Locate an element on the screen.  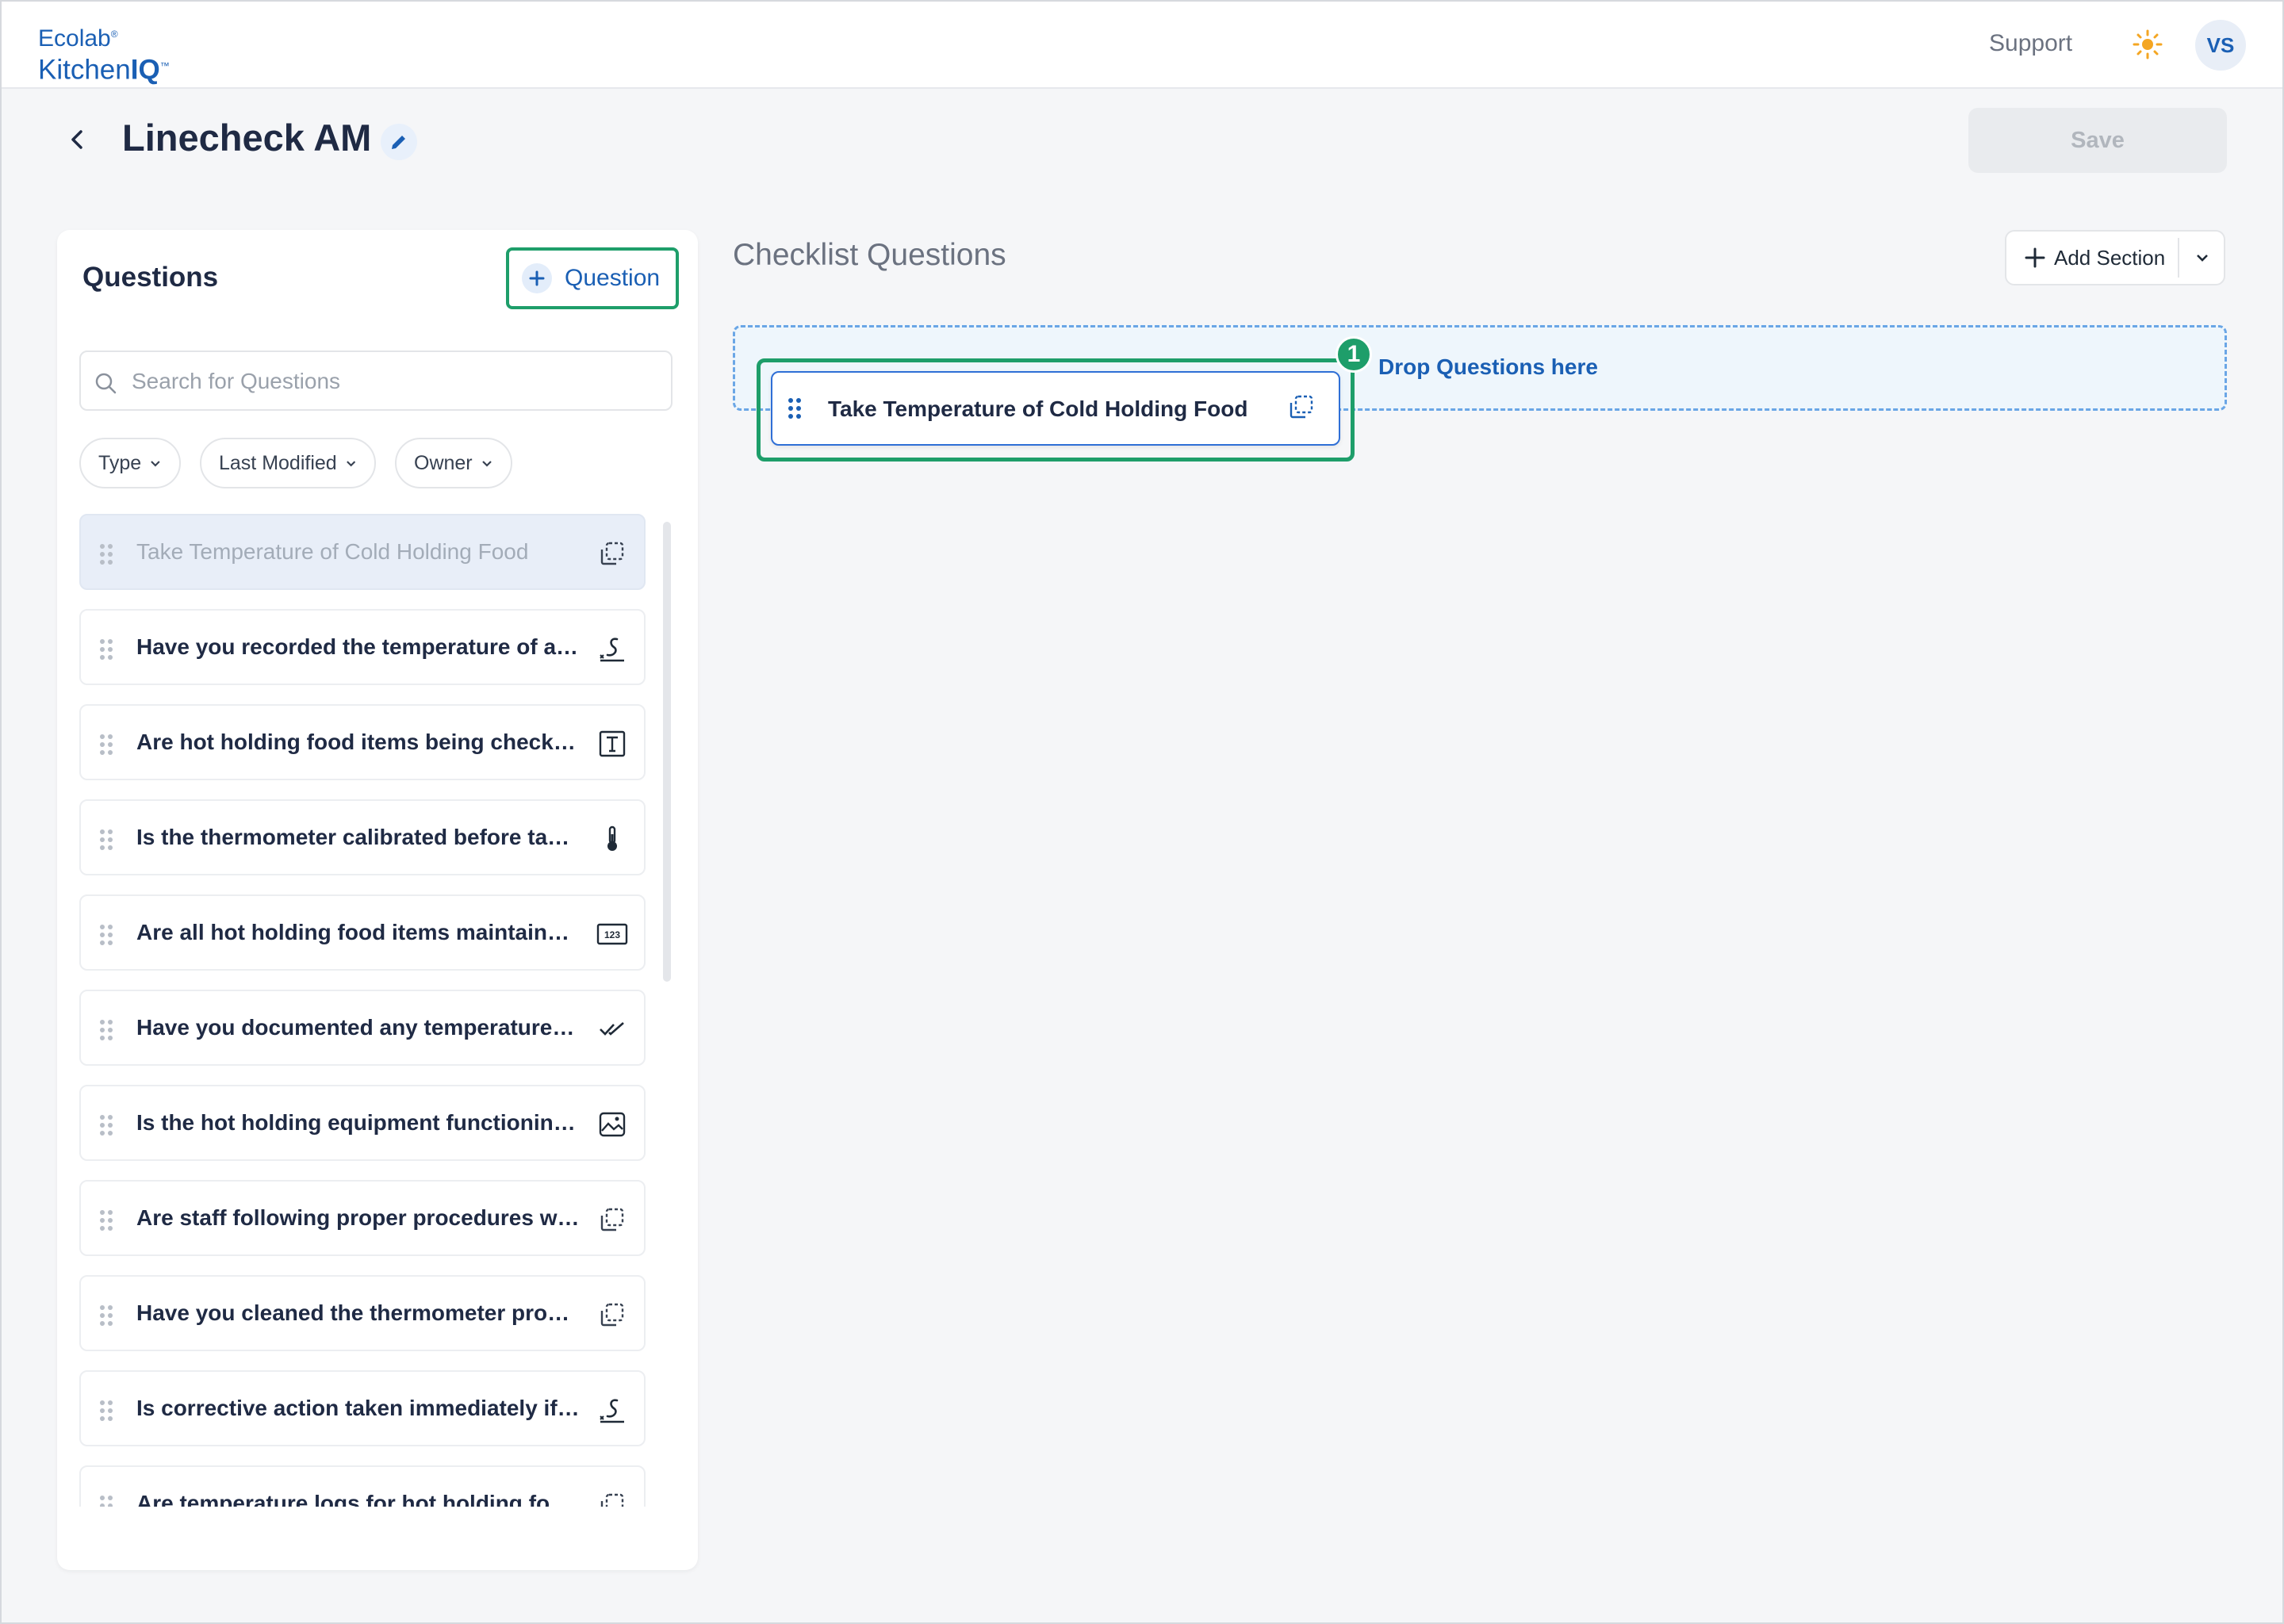
pencil-icon is located at coordinates (398, 142).